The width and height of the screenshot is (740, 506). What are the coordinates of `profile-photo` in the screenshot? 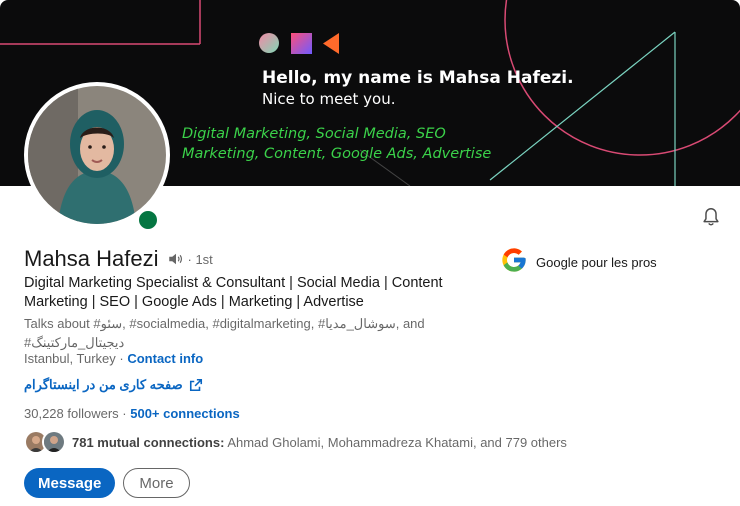 It's located at (97, 155).